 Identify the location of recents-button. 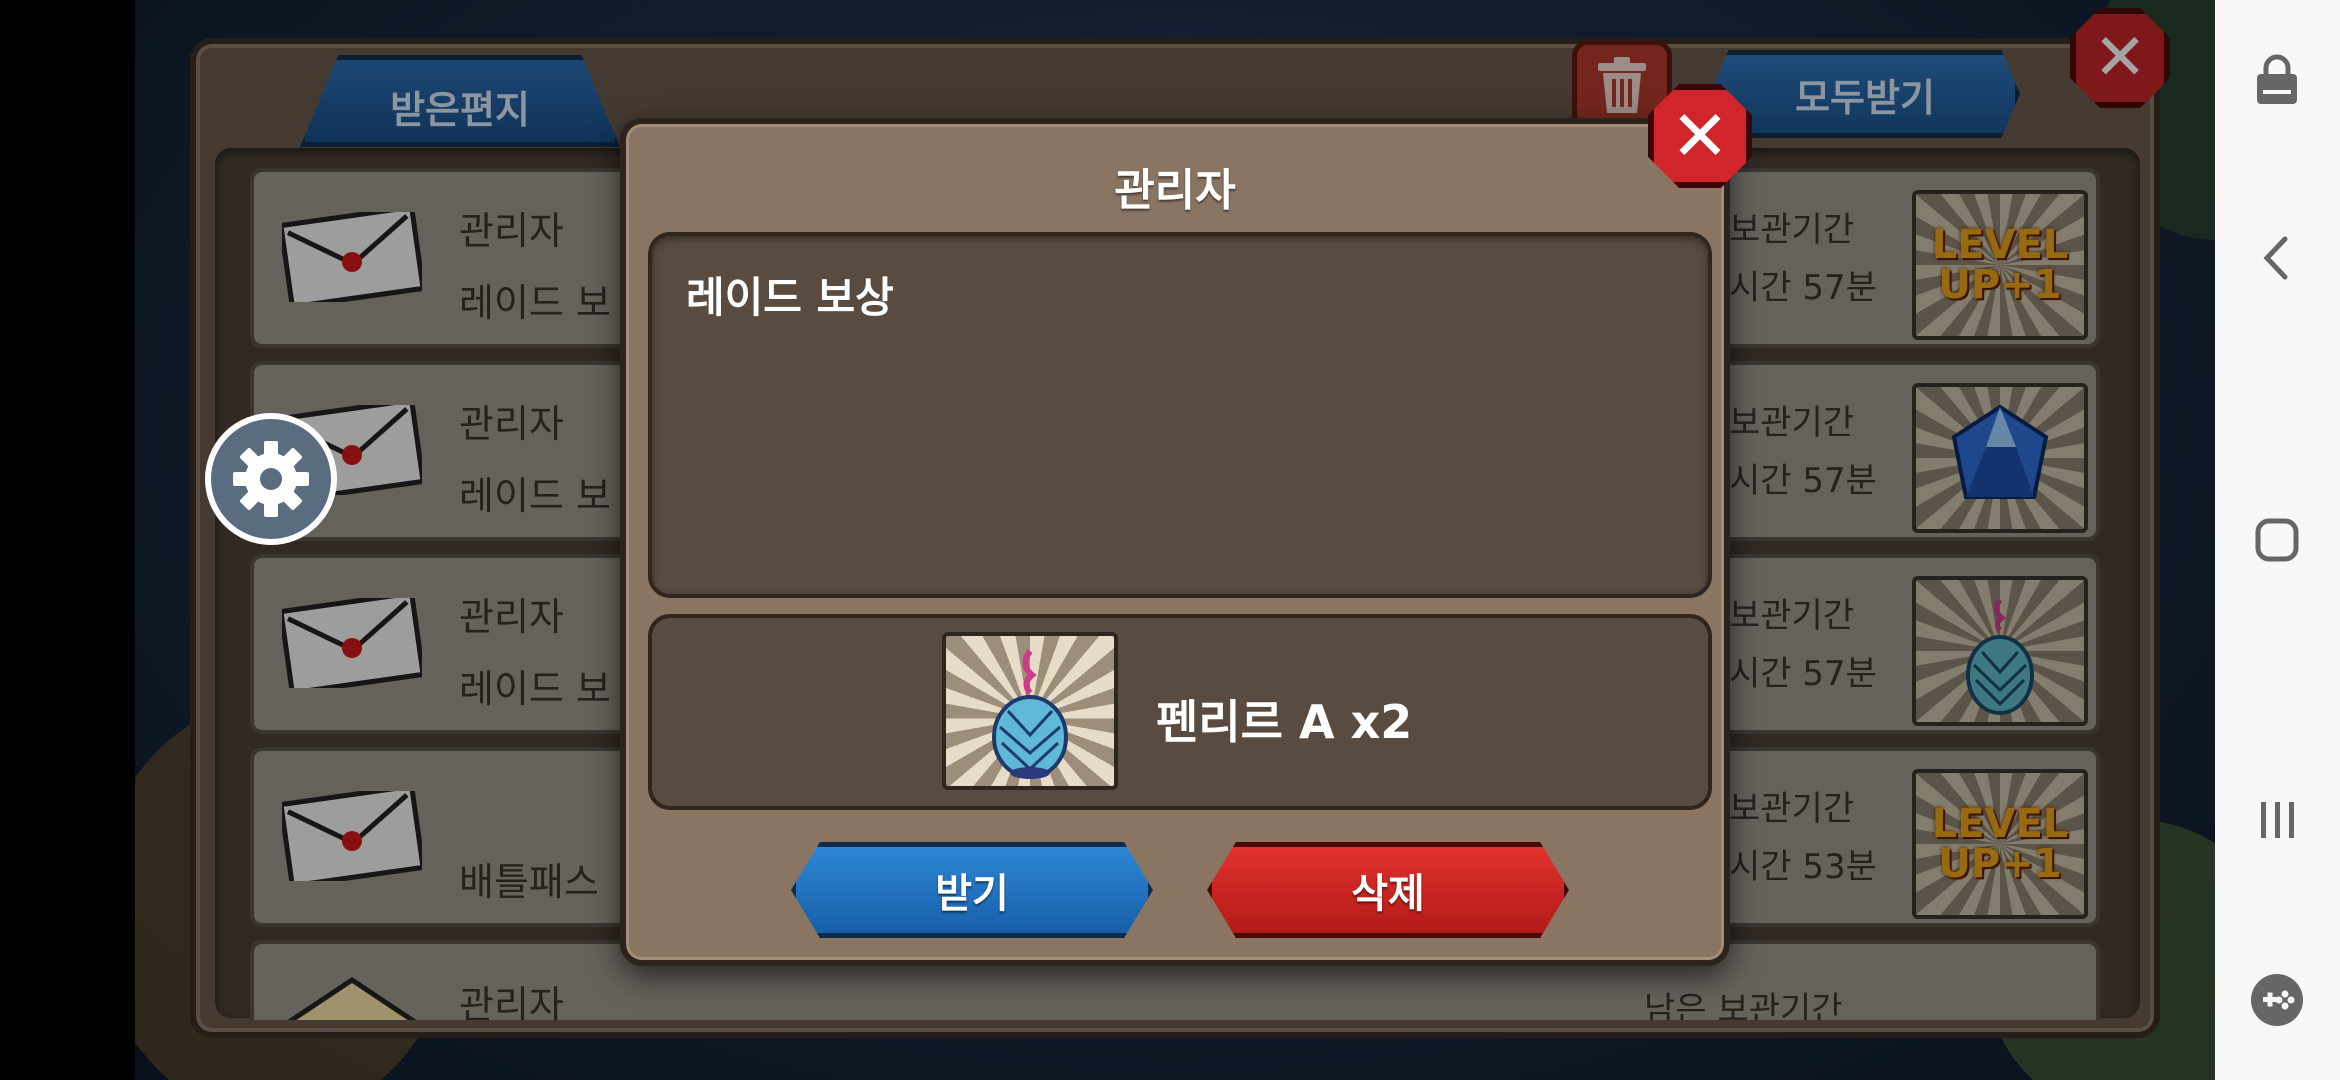
(2277, 820).